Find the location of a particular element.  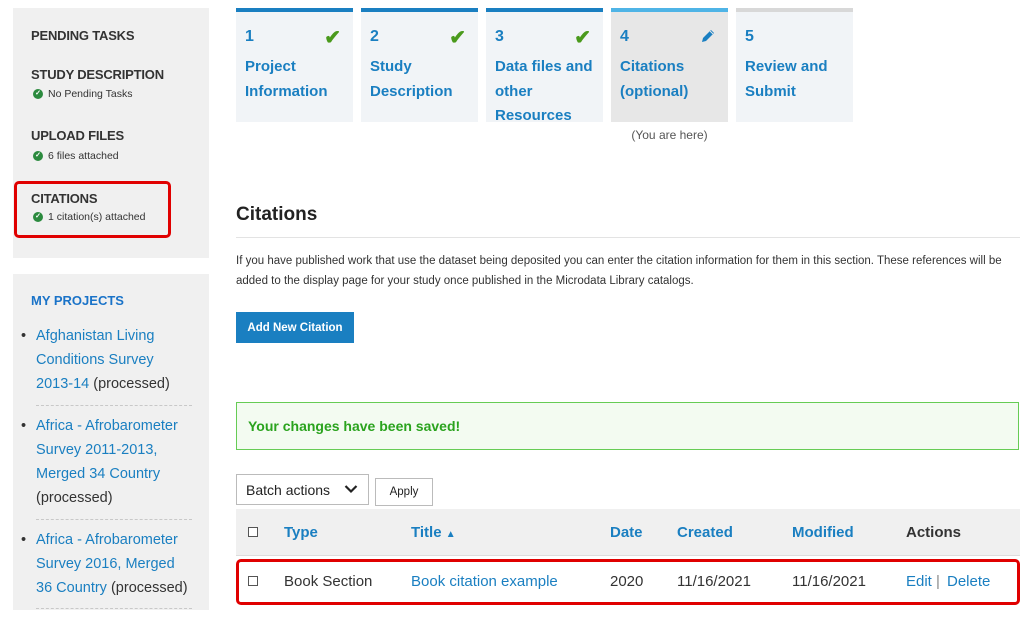

column-header-actions: Actions is located at coordinates (934, 532).